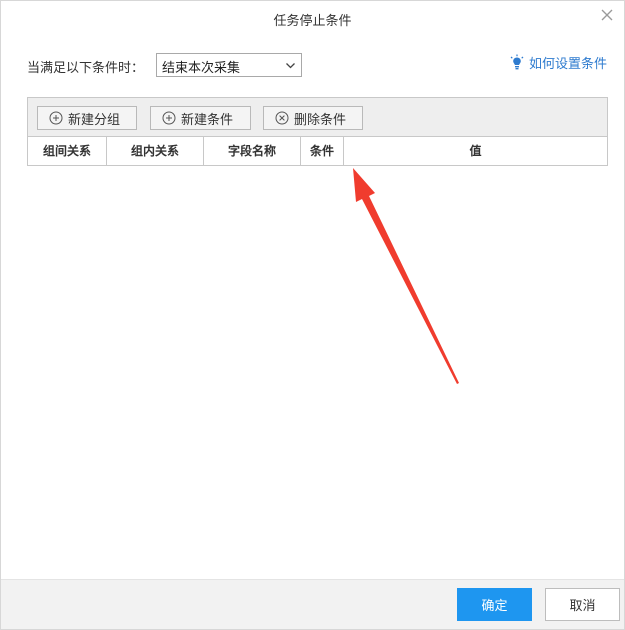 The width and height of the screenshot is (625, 630). I want to click on close-button, so click(607, 15).